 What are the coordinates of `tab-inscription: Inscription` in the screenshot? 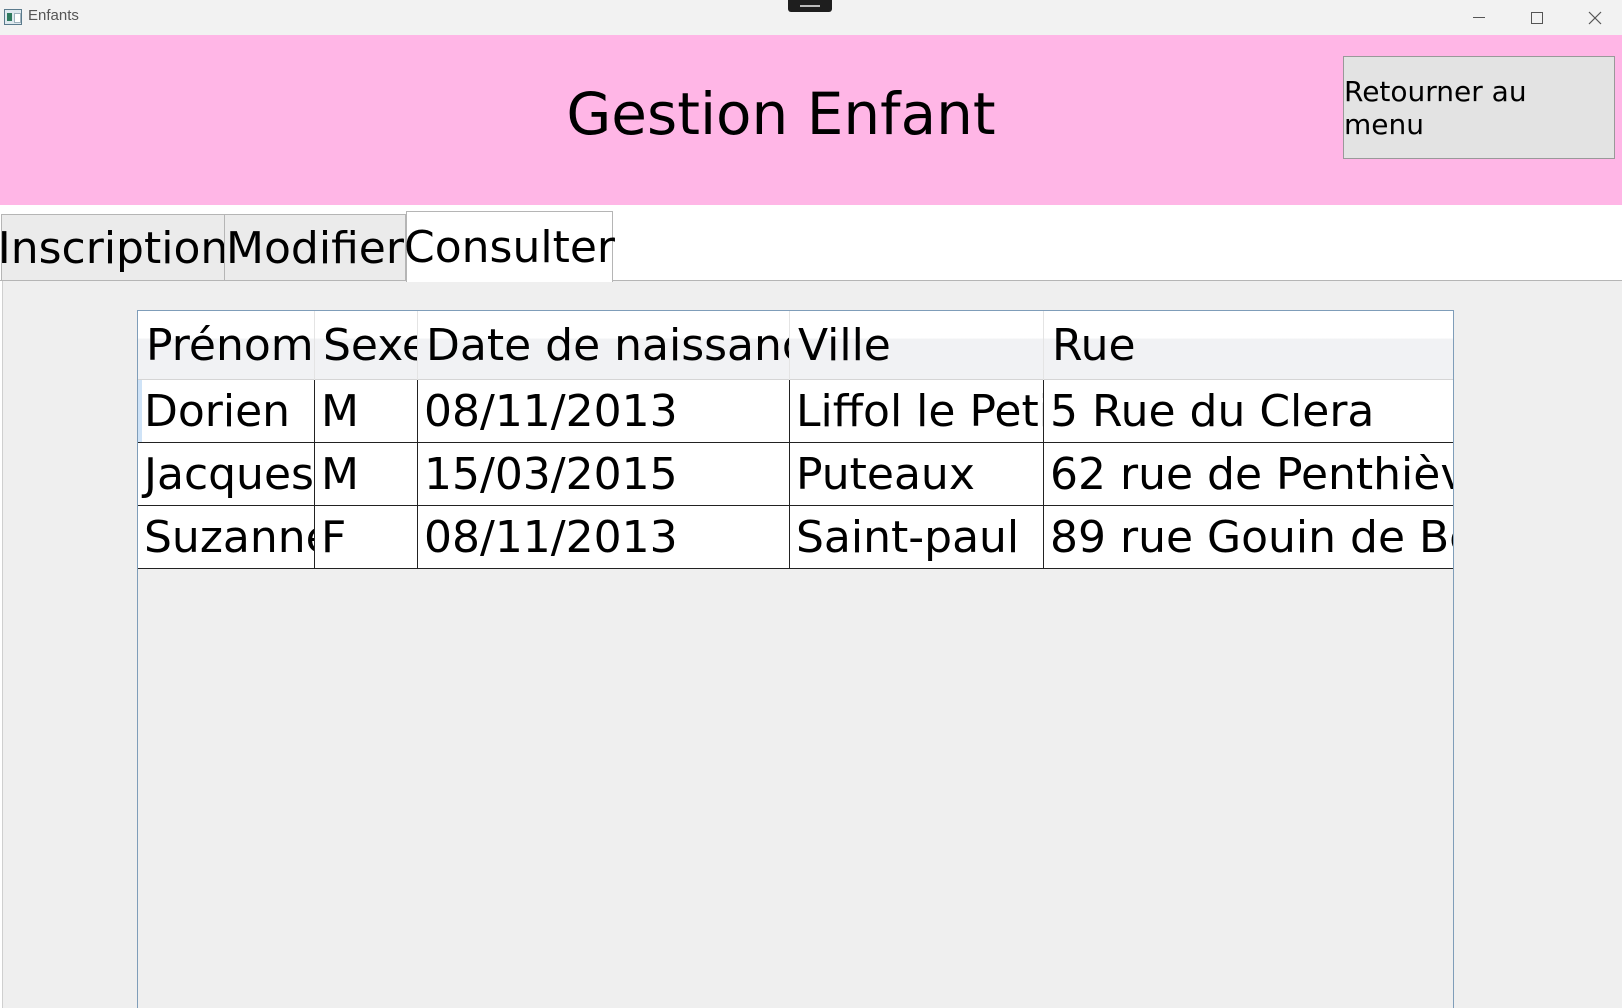 It's located at (114, 247).